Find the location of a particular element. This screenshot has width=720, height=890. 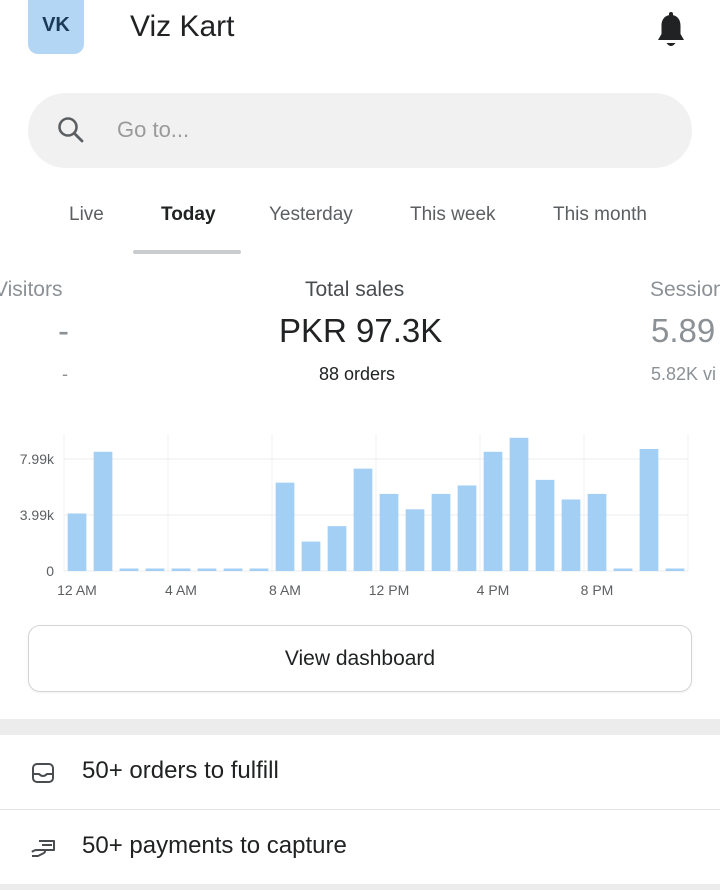

visitors-sub: - is located at coordinates (65, 374).